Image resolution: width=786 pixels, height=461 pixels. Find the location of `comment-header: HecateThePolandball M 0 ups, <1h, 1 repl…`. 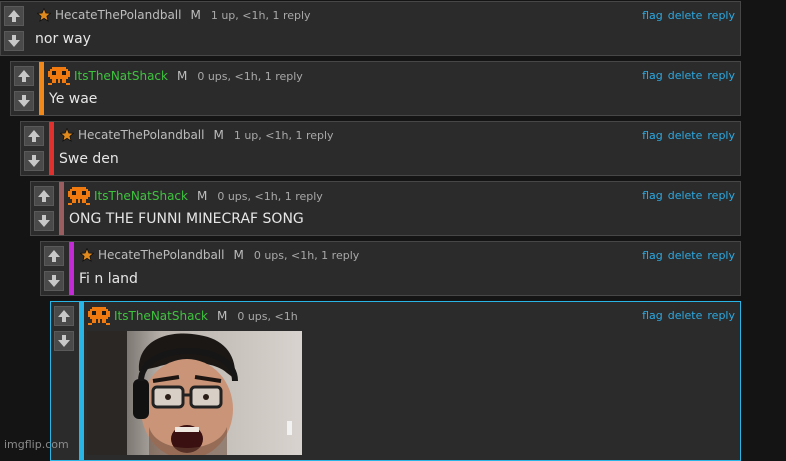

comment-header: HecateThePolandball M 0 ups, <1h, 1 repl… is located at coordinates (219, 255).